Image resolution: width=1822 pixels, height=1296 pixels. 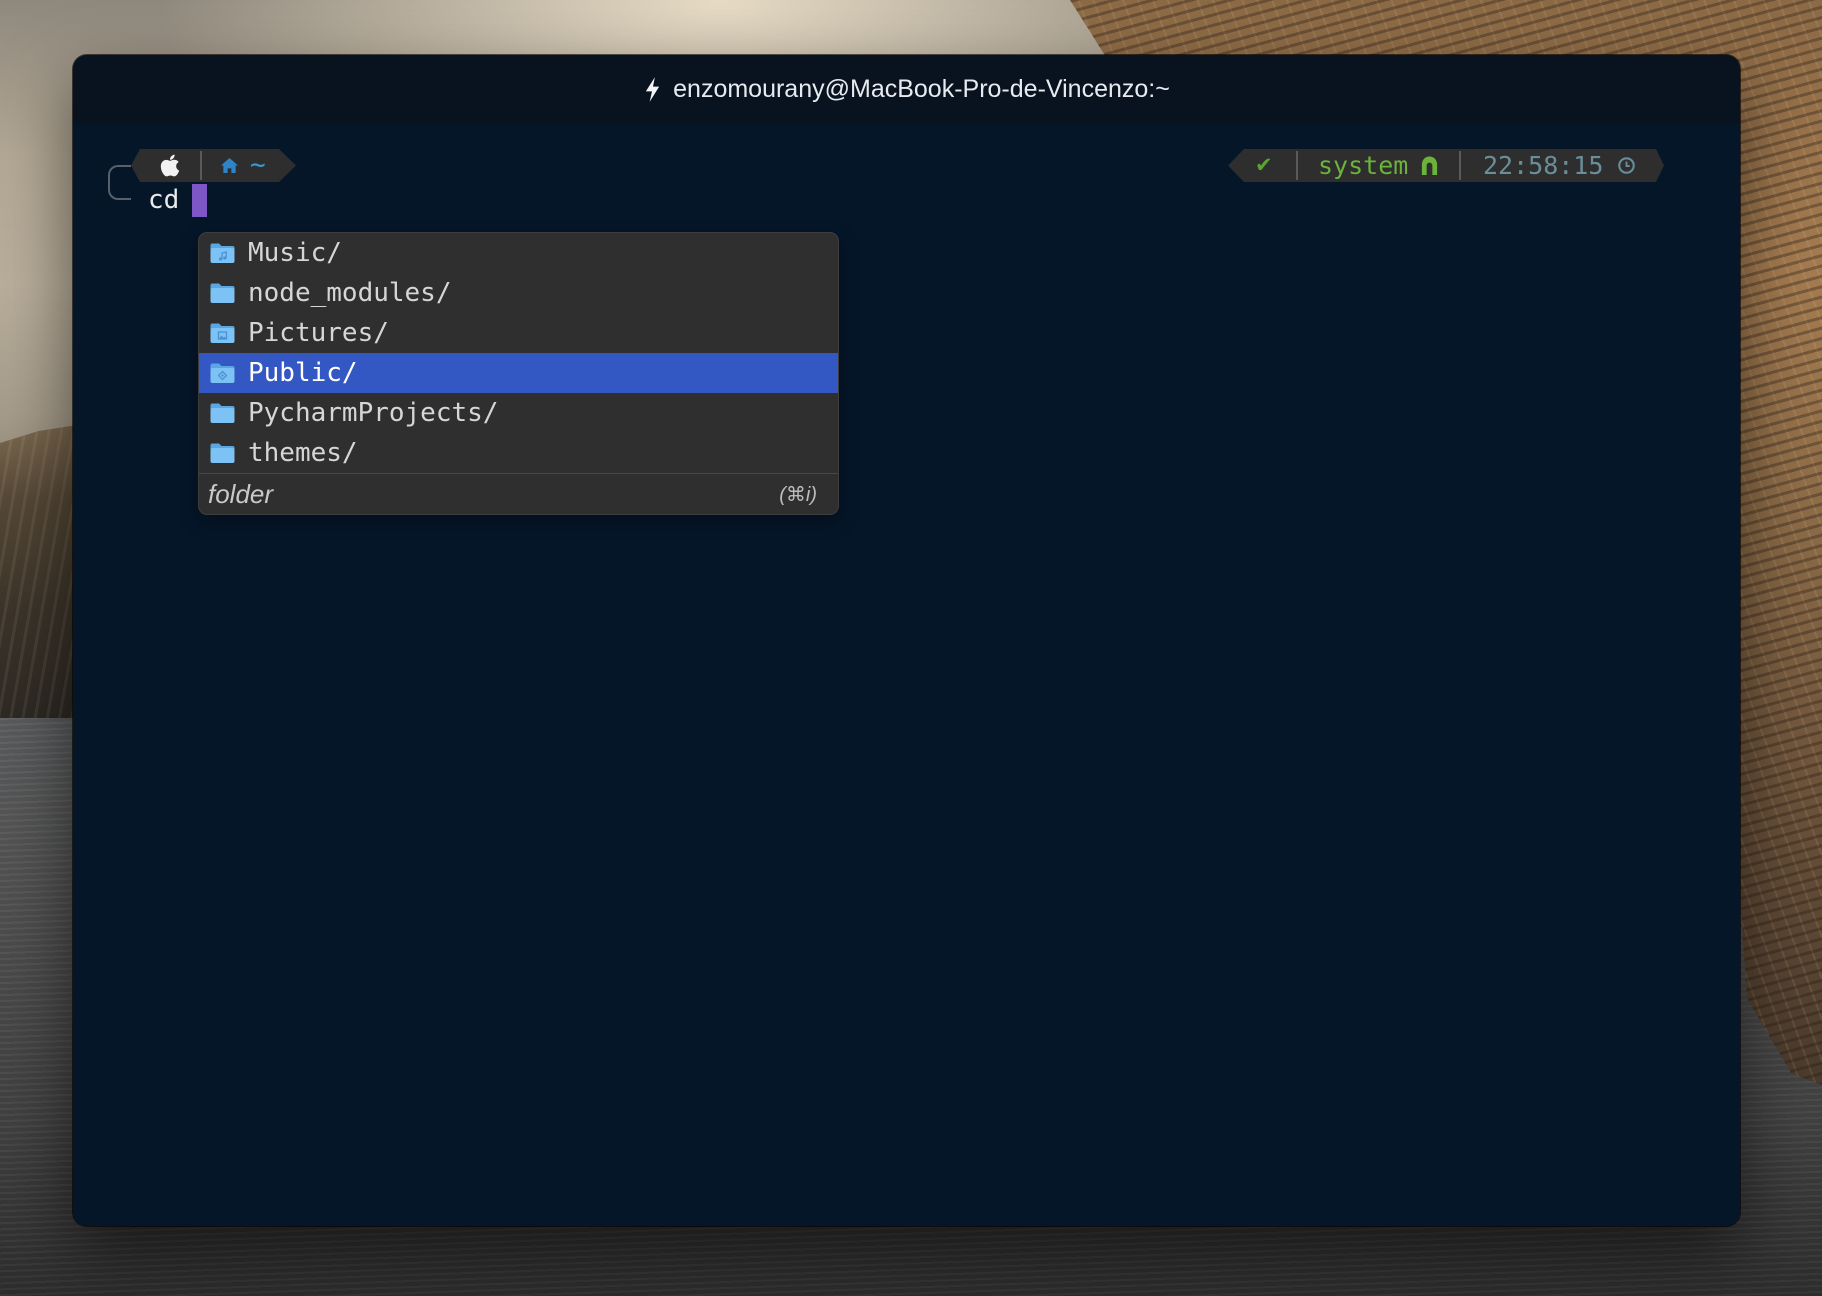 What do you see at coordinates (373, 413) in the screenshot?
I see `completion-item-label: PycharmProjects/` at bounding box center [373, 413].